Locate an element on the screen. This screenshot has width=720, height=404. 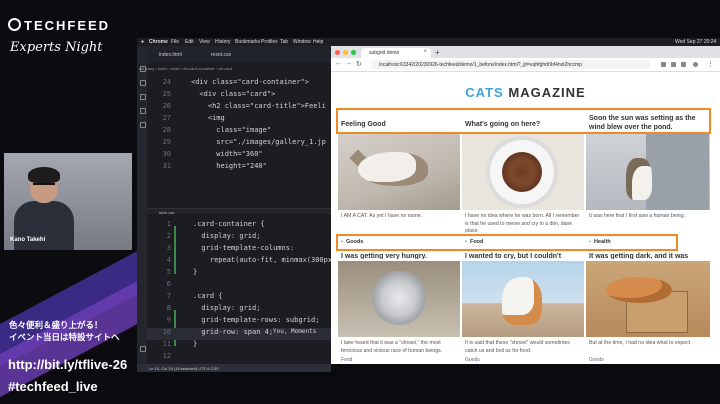
code-line: 25 <div class="card"> is located at coordinates (219, 94).